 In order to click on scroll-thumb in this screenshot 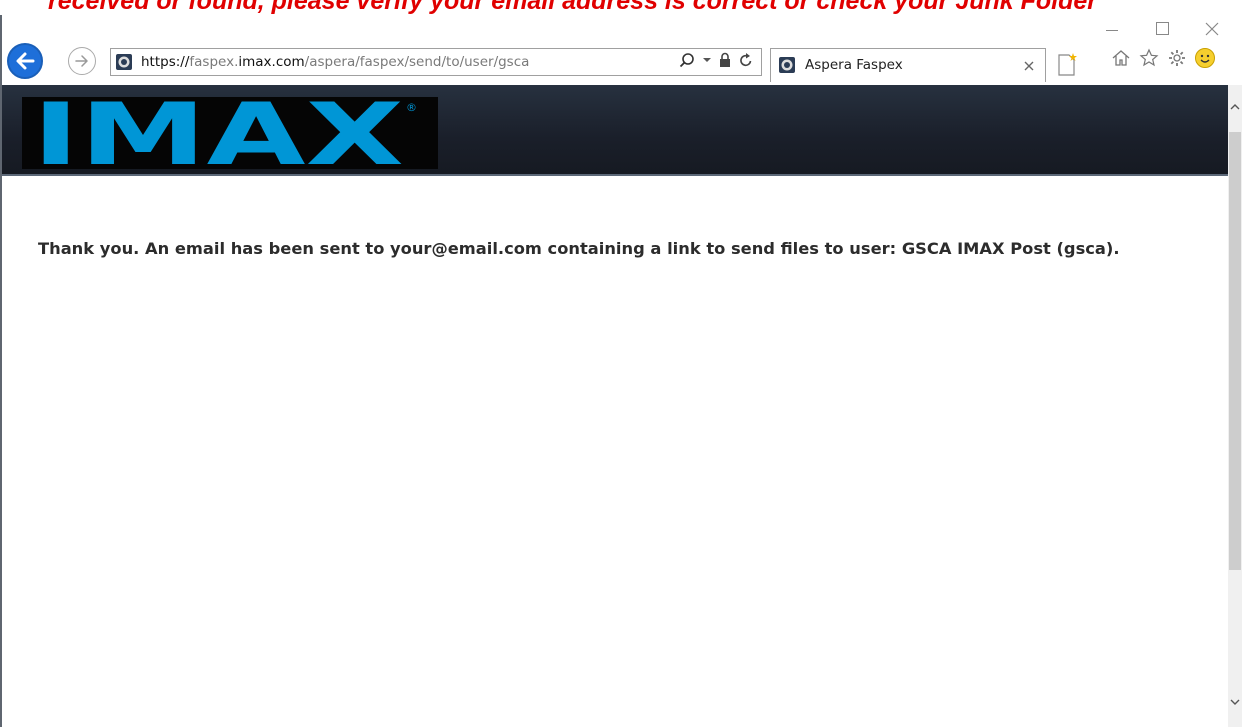, I will do `click(1235, 351)`.